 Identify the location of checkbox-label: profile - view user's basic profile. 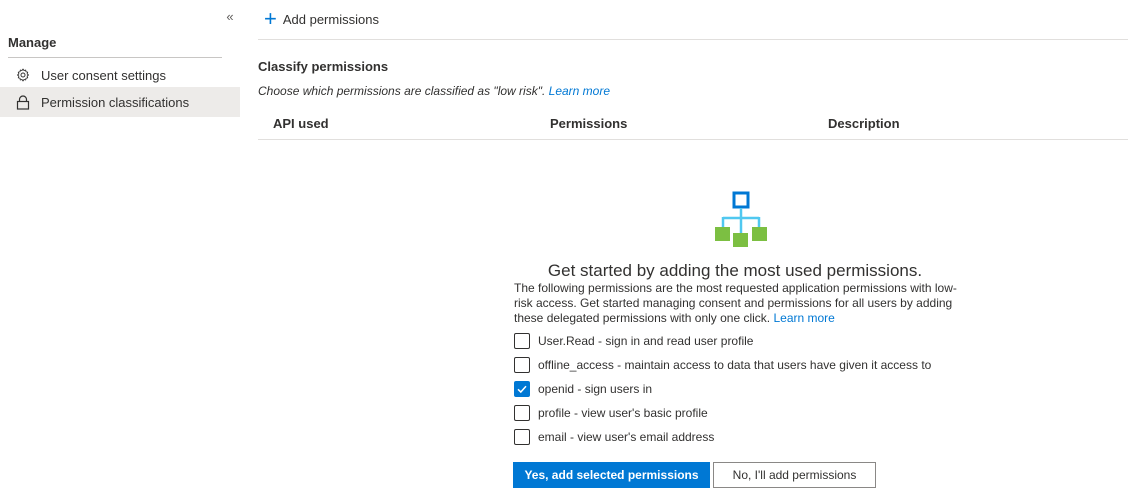
(623, 413).